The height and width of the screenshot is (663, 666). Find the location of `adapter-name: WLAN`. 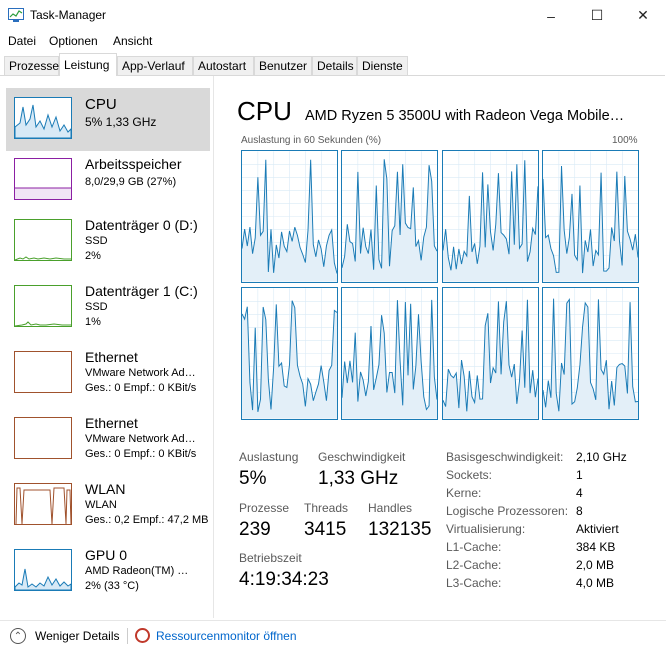

adapter-name: WLAN is located at coordinates (101, 505).